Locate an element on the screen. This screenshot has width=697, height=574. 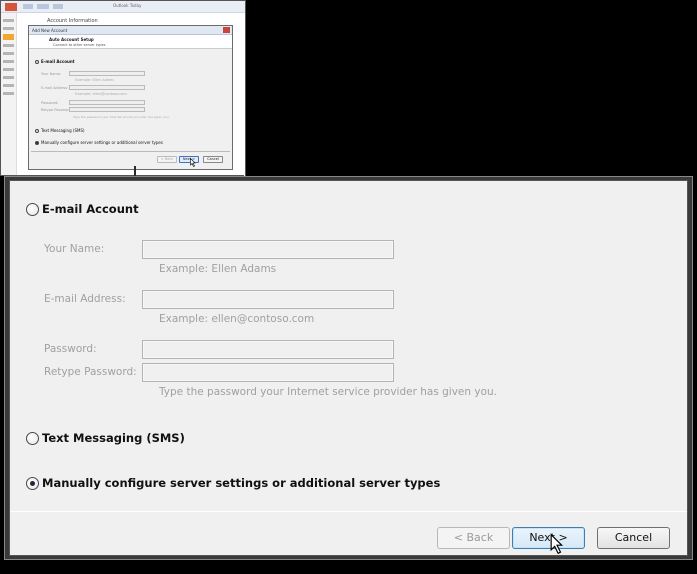
retype-password-label: Retype Password: is located at coordinates (90, 372).